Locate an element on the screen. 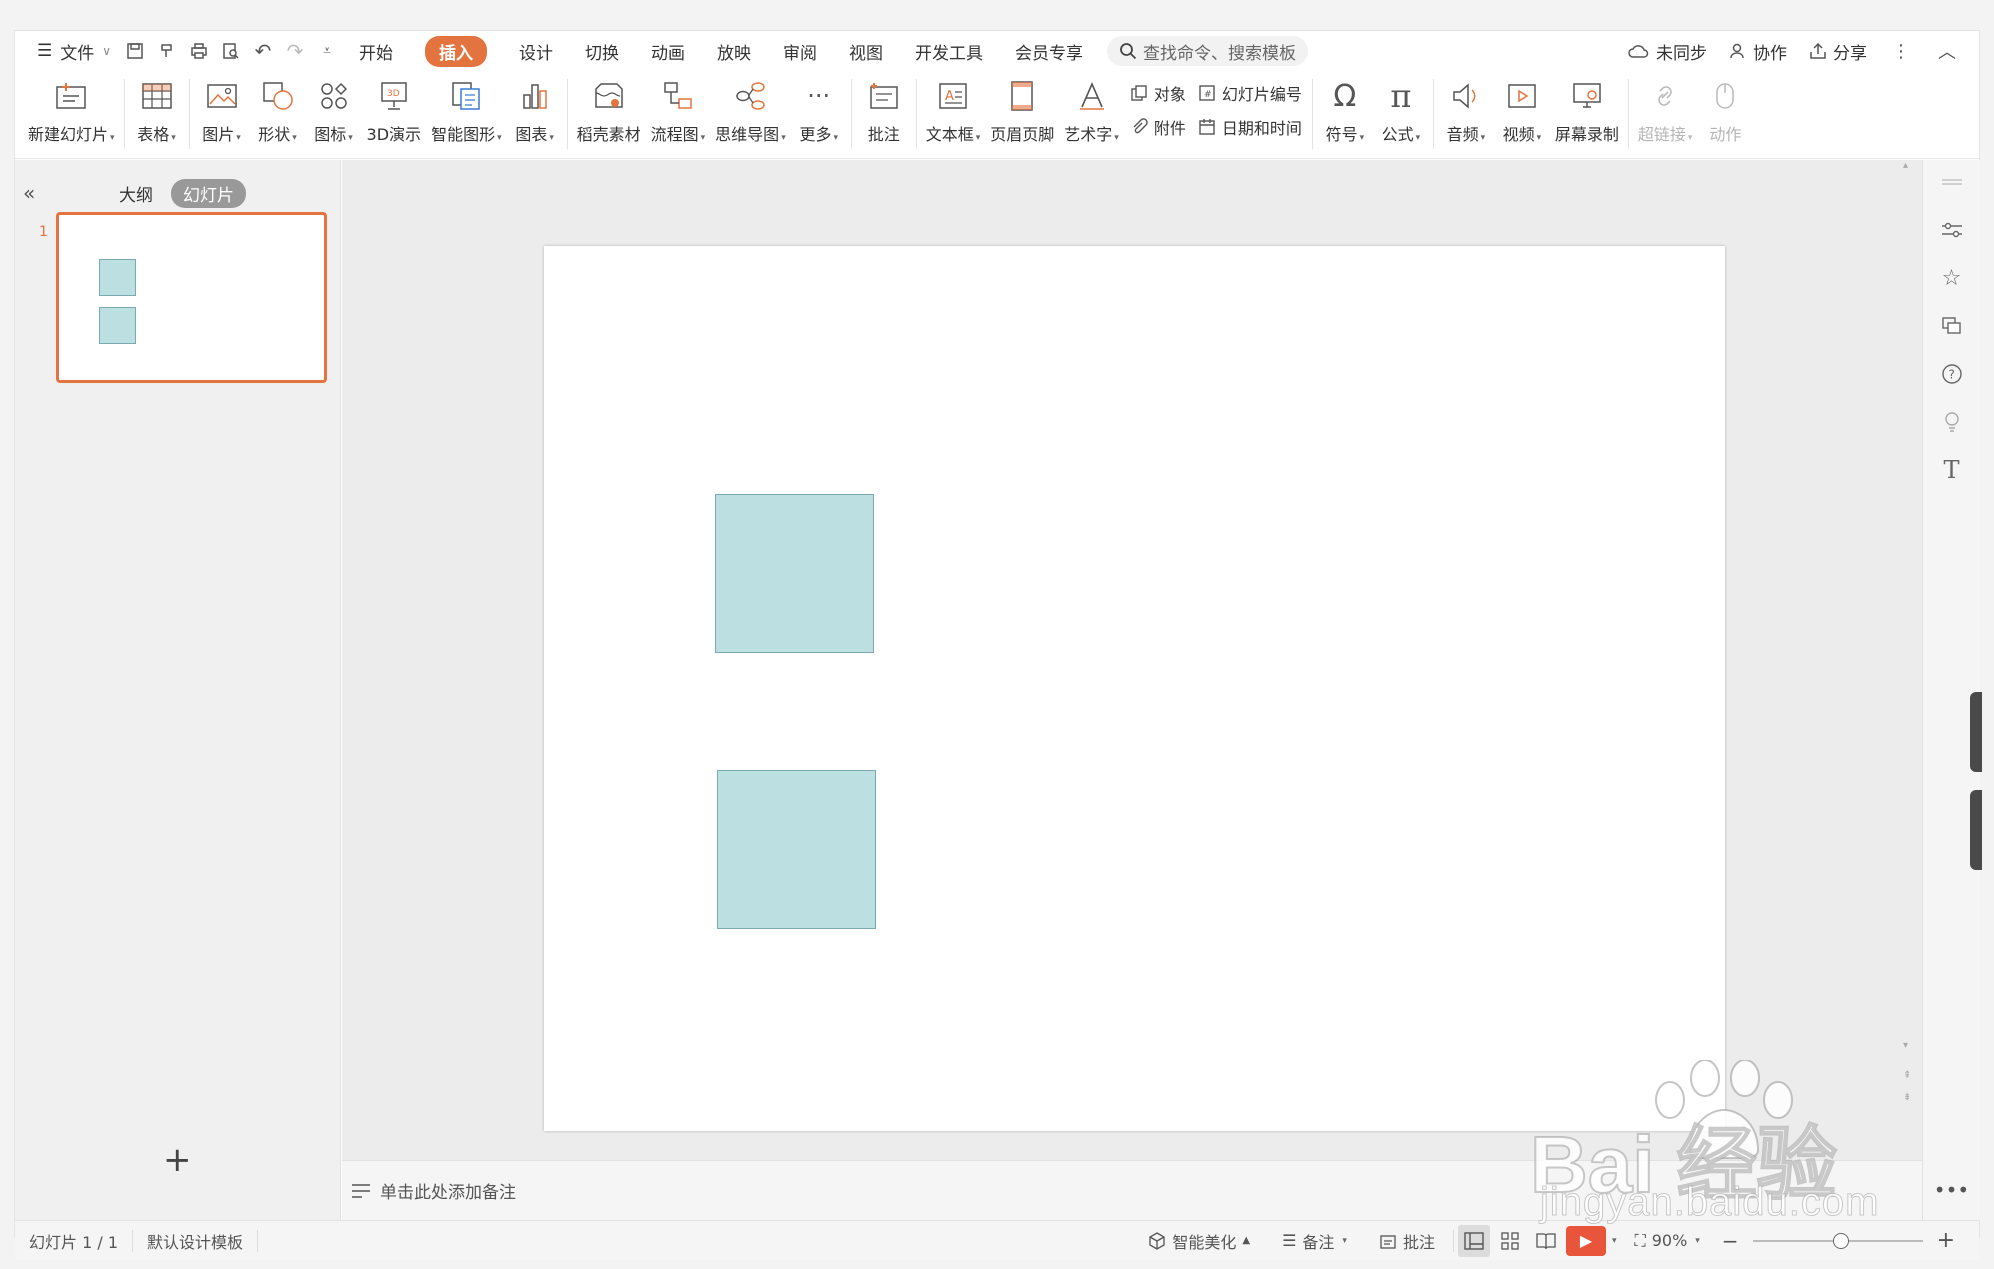 Image resolution: width=1994 pixels, height=1269 pixels. text-format-icon: T is located at coordinates (1952, 470).